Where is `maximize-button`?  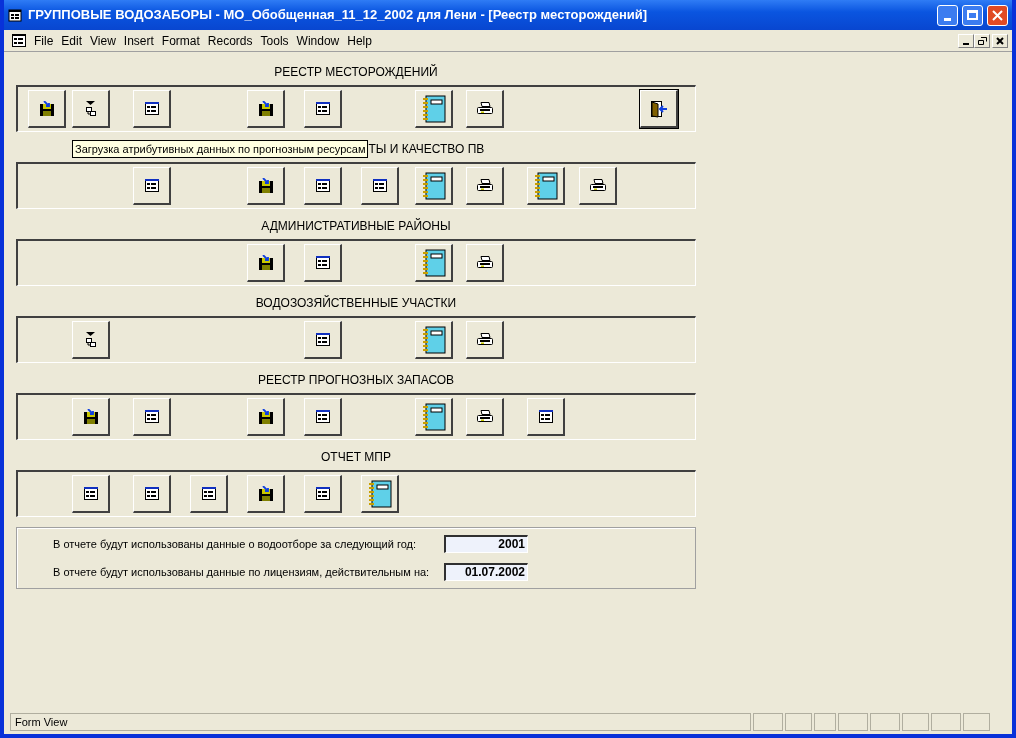
maximize-button is located at coordinates (972, 15).